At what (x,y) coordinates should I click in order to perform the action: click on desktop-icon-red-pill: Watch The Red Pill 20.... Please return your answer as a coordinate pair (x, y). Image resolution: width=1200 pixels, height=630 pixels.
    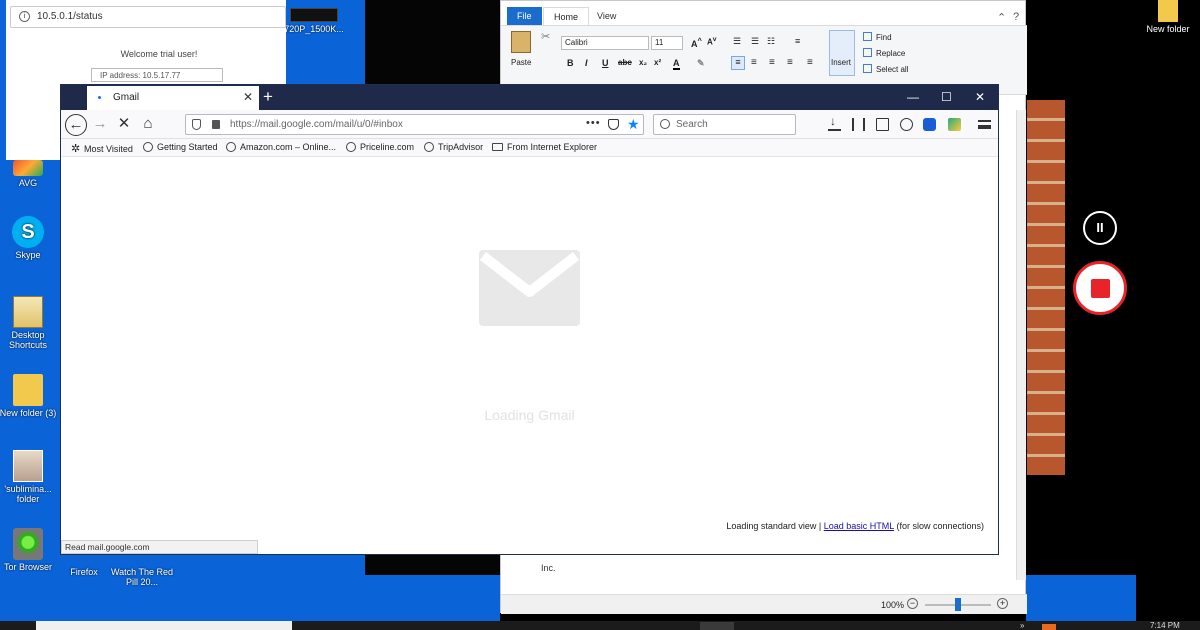
    Looking at the image, I should click on (142, 577).